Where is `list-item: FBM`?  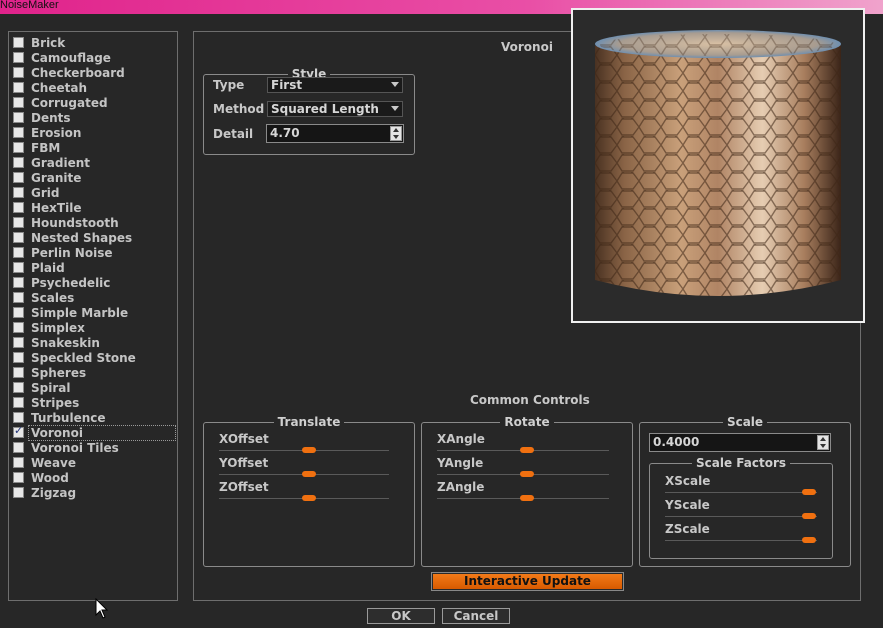 list-item: FBM is located at coordinates (95, 147).